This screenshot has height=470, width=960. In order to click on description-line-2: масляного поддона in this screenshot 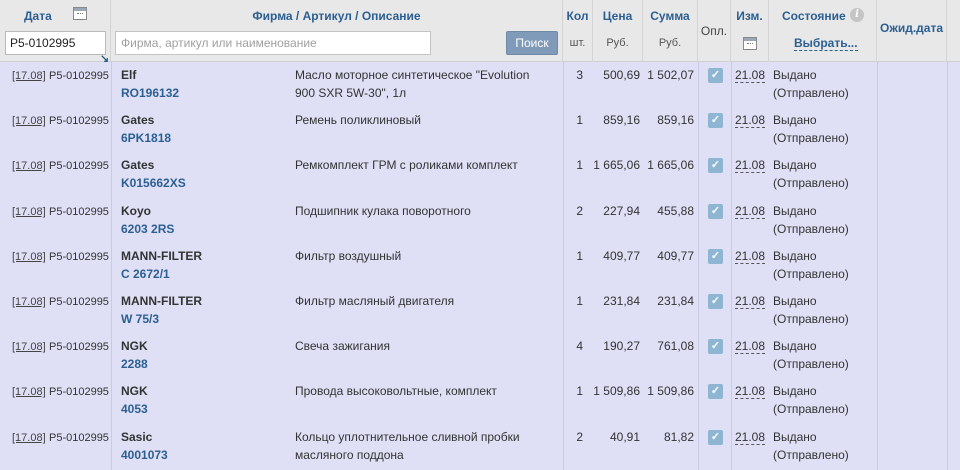, I will do `click(349, 455)`.